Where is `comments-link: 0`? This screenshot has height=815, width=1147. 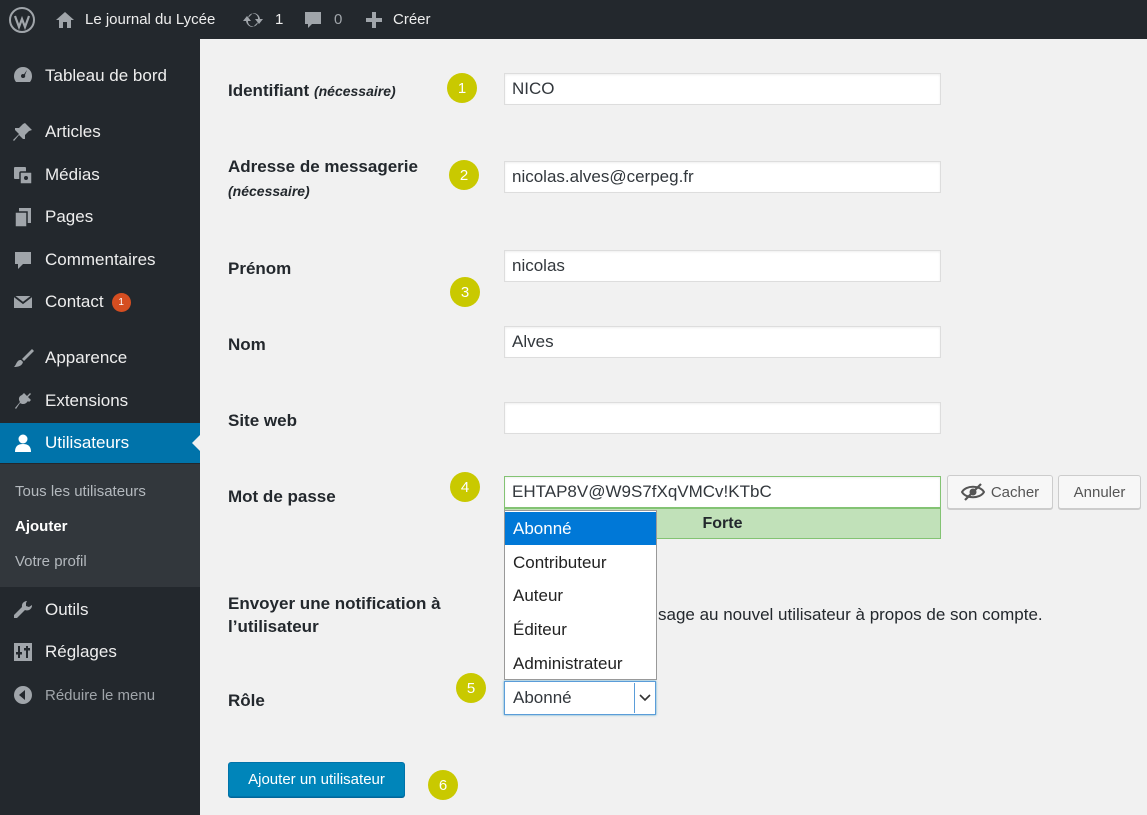 comments-link: 0 is located at coordinates (322, 19).